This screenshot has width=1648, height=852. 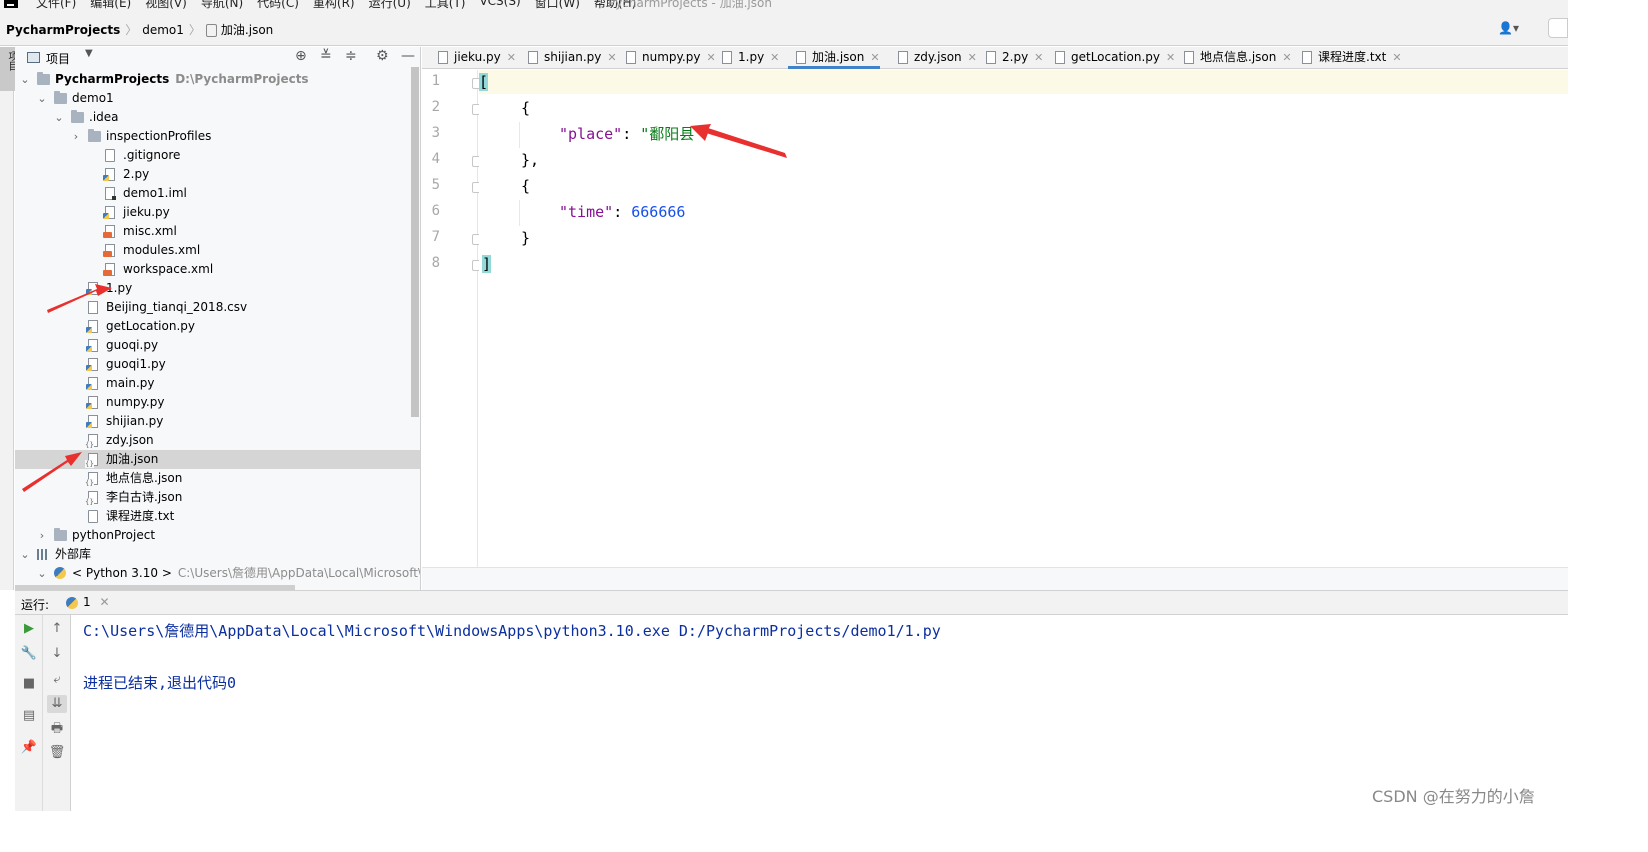 I want to click on editor-tab: 加油.json ✕, so click(x=834, y=58).